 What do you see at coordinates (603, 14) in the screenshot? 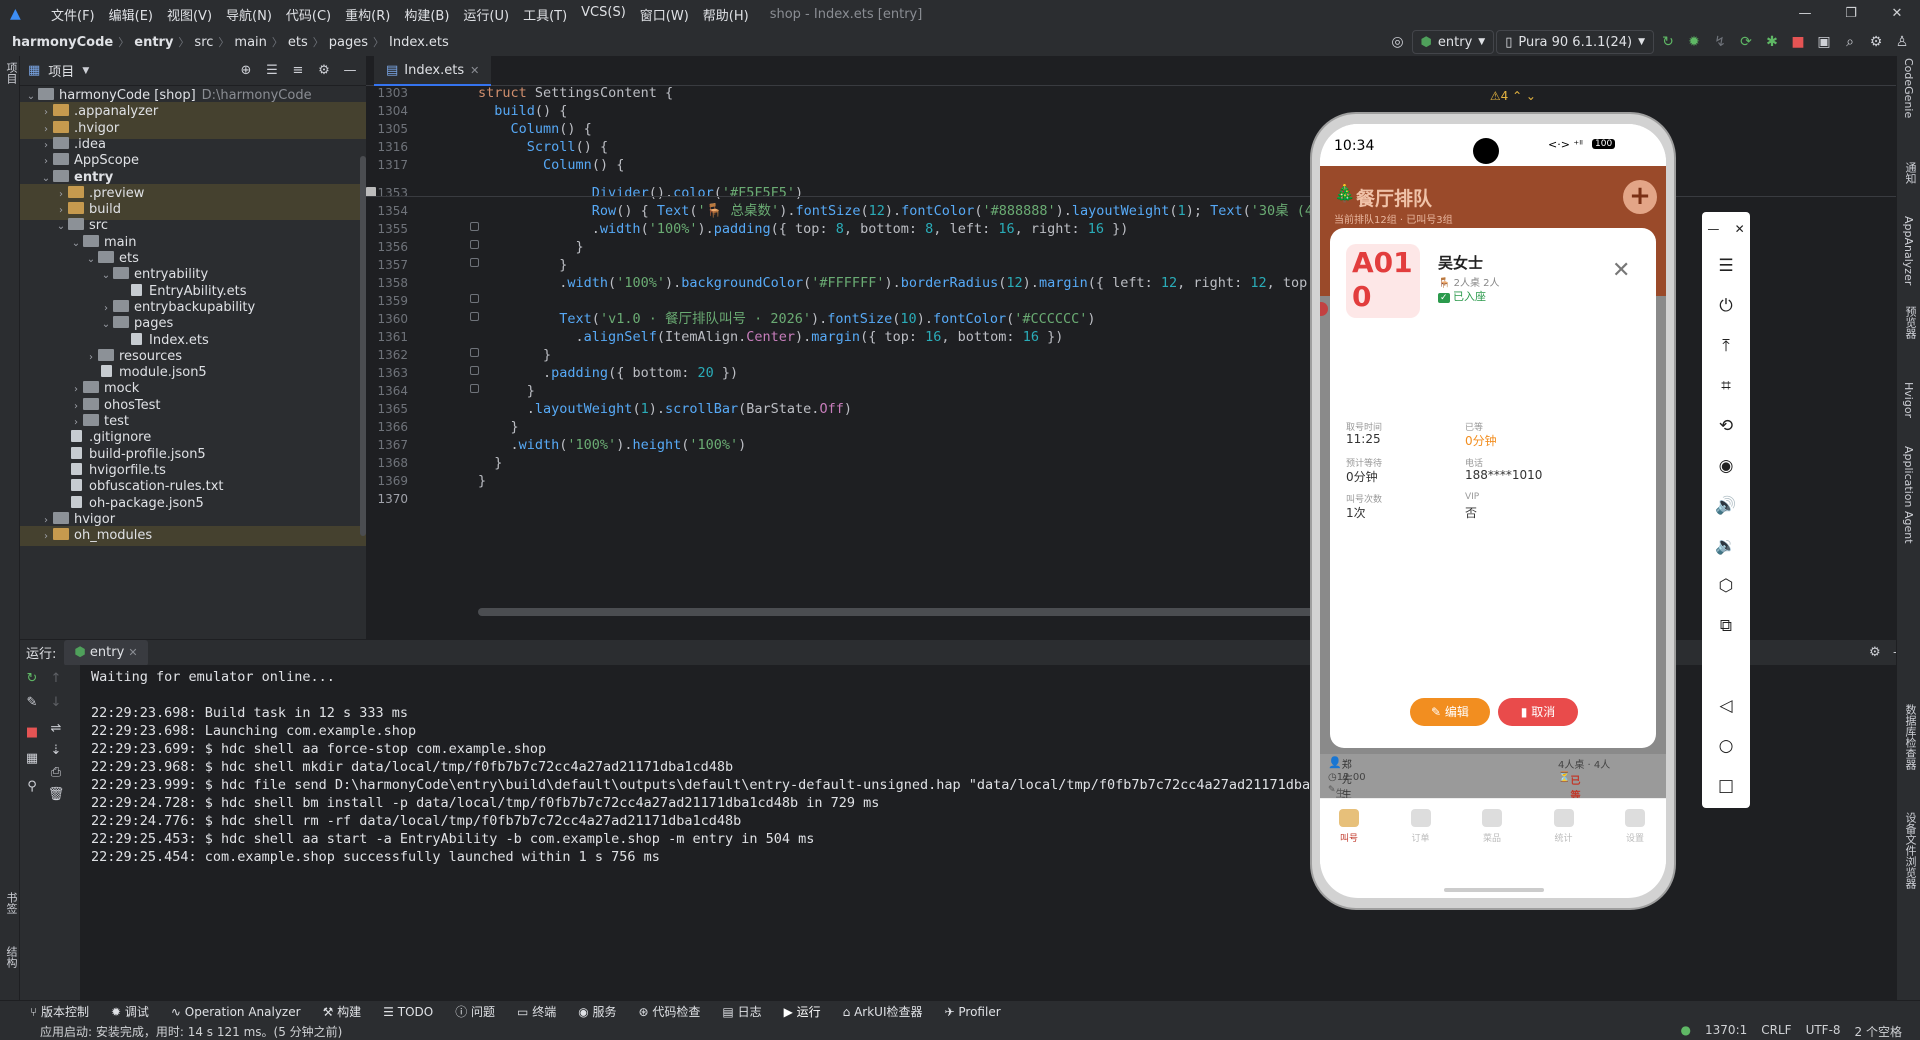
I see `menu-item: VCS(S)` at bounding box center [603, 14].